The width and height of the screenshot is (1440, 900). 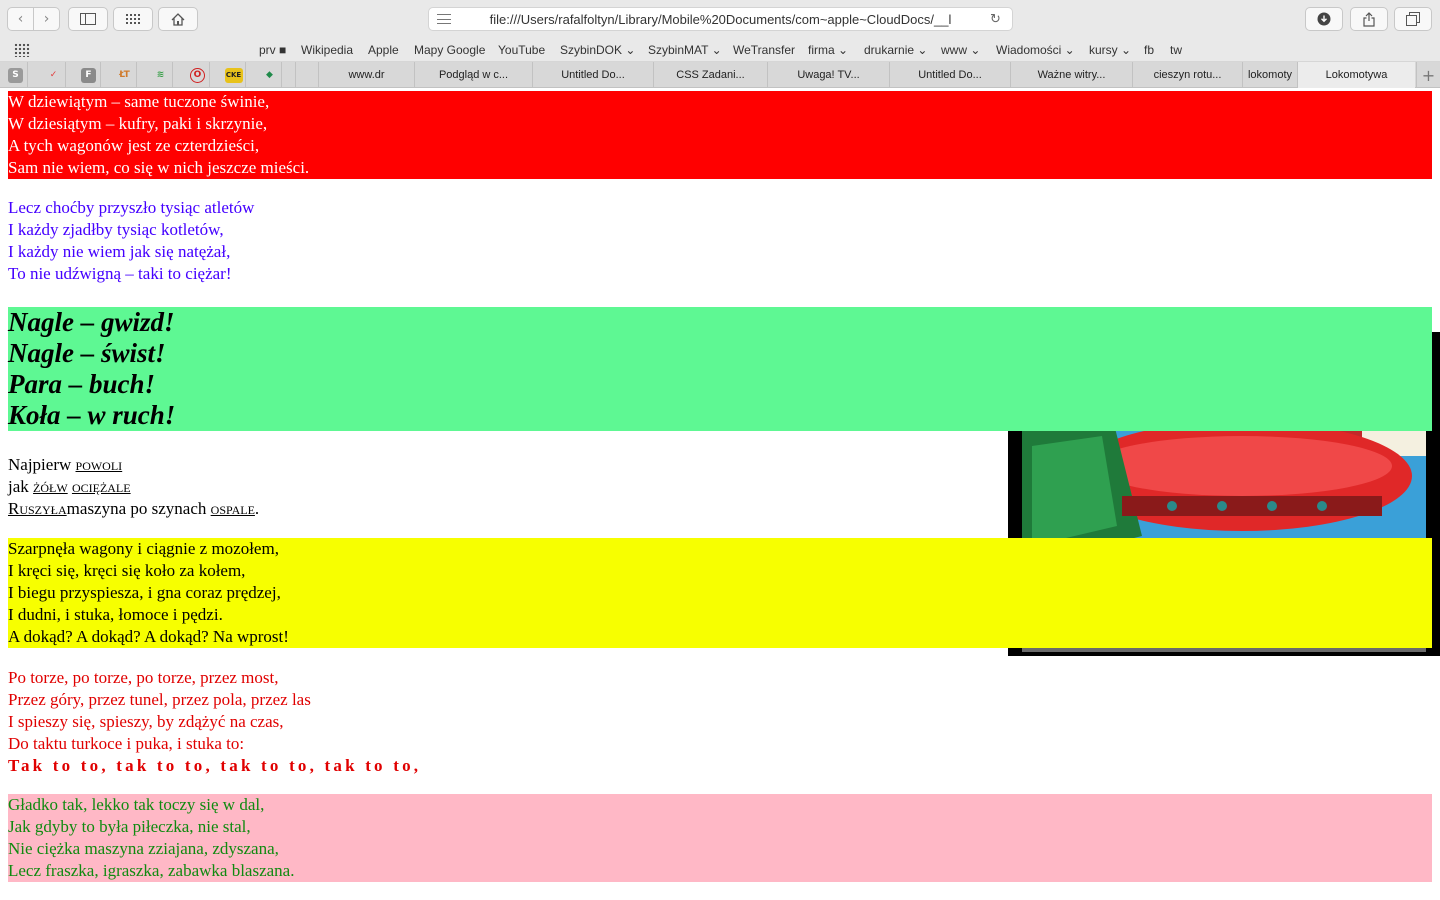 What do you see at coordinates (148, 636) in the screenshot?
I see `poem-line: A dokąd? A dokąd? A dokąd? Na wprost!` at bounding box center [148, 636].